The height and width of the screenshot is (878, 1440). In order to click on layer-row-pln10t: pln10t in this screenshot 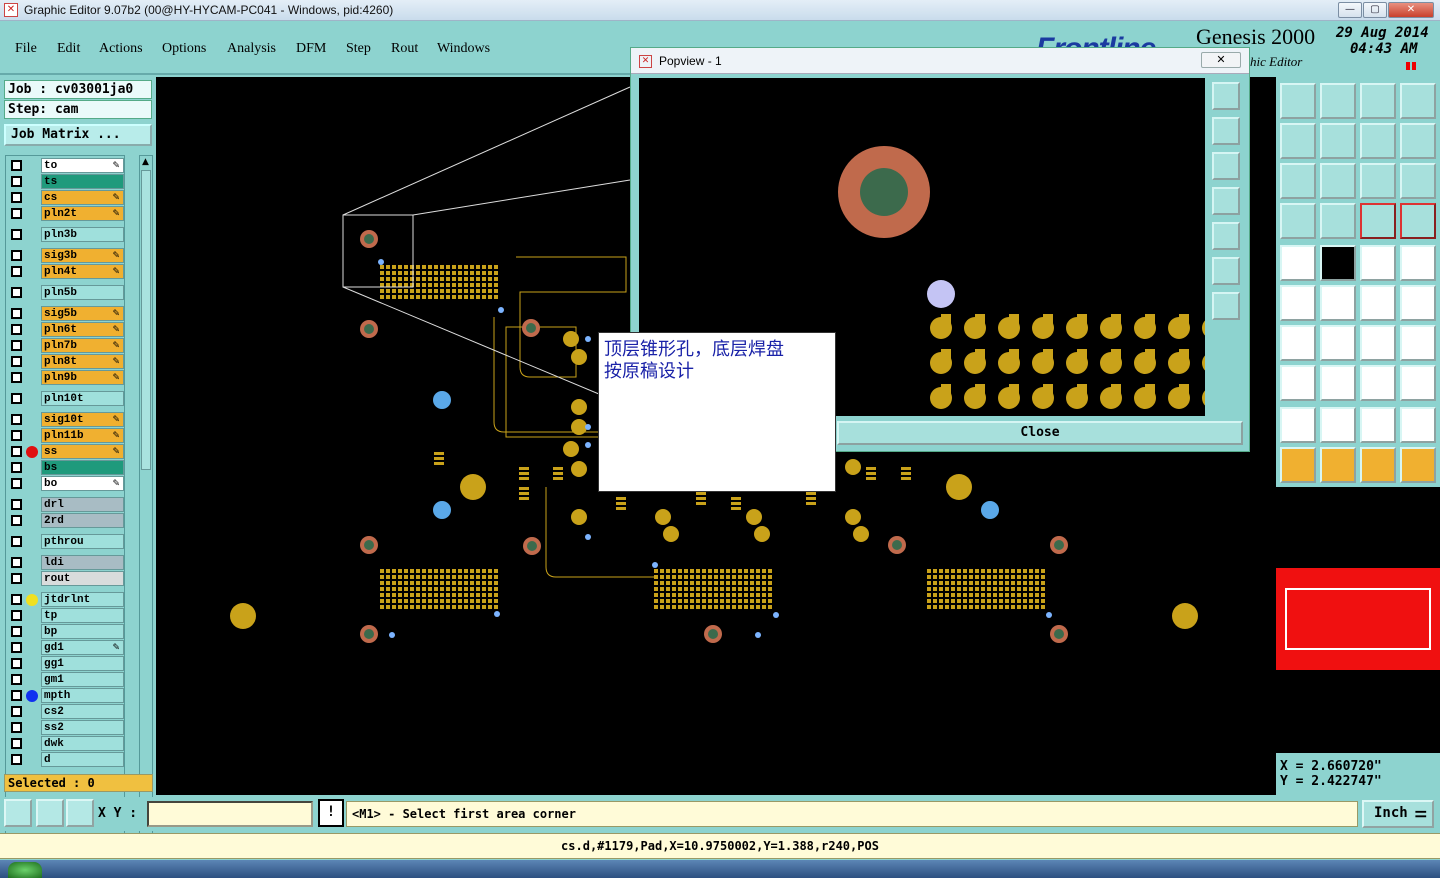, I will do `click(66, 398)`.